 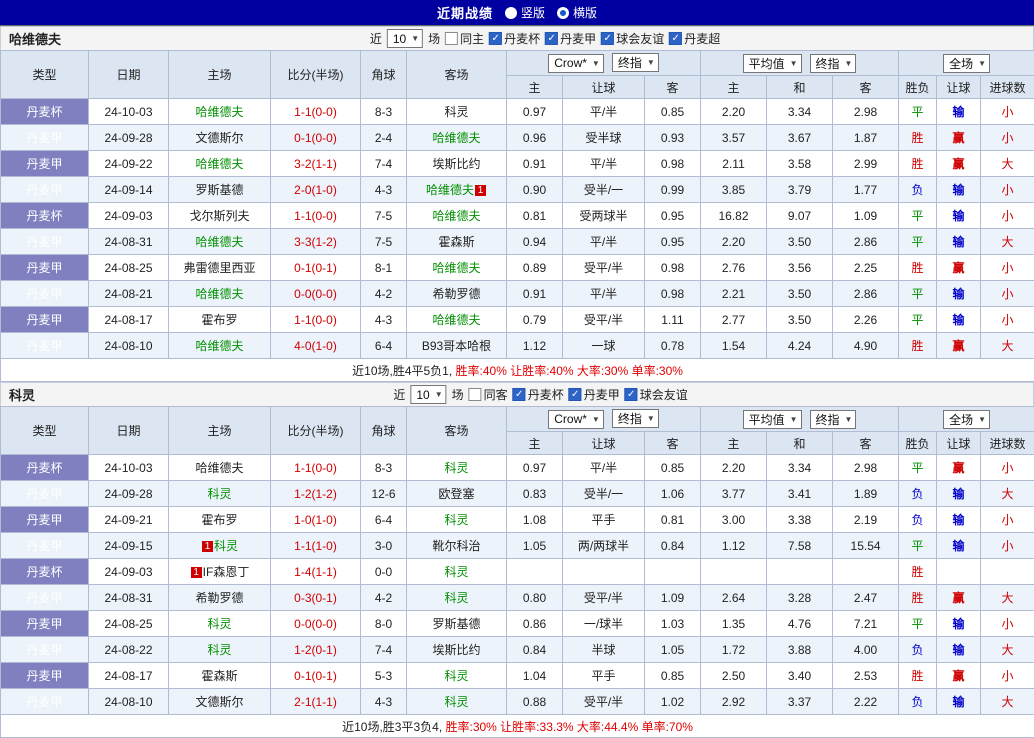 I want to click on filter-bar: 近10▼场同客✓丹麦杯✓丹麦甲✓球会友谊, so click(x=540, y=394).